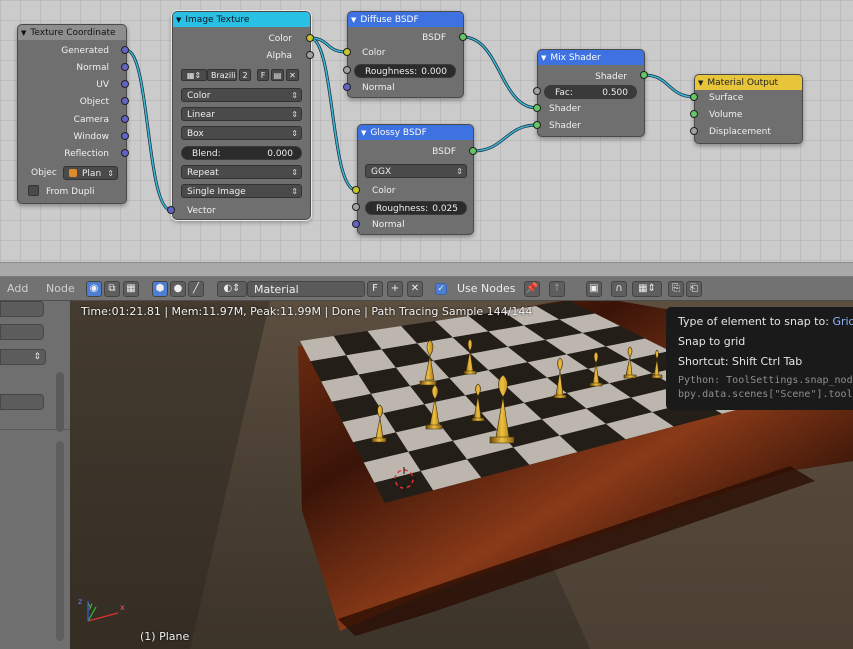 This screenshot has height=649, width=853. What do you see at coordinates (292, 75) in the screenshot?
I see `unlink-icon: ✕` at bounding box center [292, 75].